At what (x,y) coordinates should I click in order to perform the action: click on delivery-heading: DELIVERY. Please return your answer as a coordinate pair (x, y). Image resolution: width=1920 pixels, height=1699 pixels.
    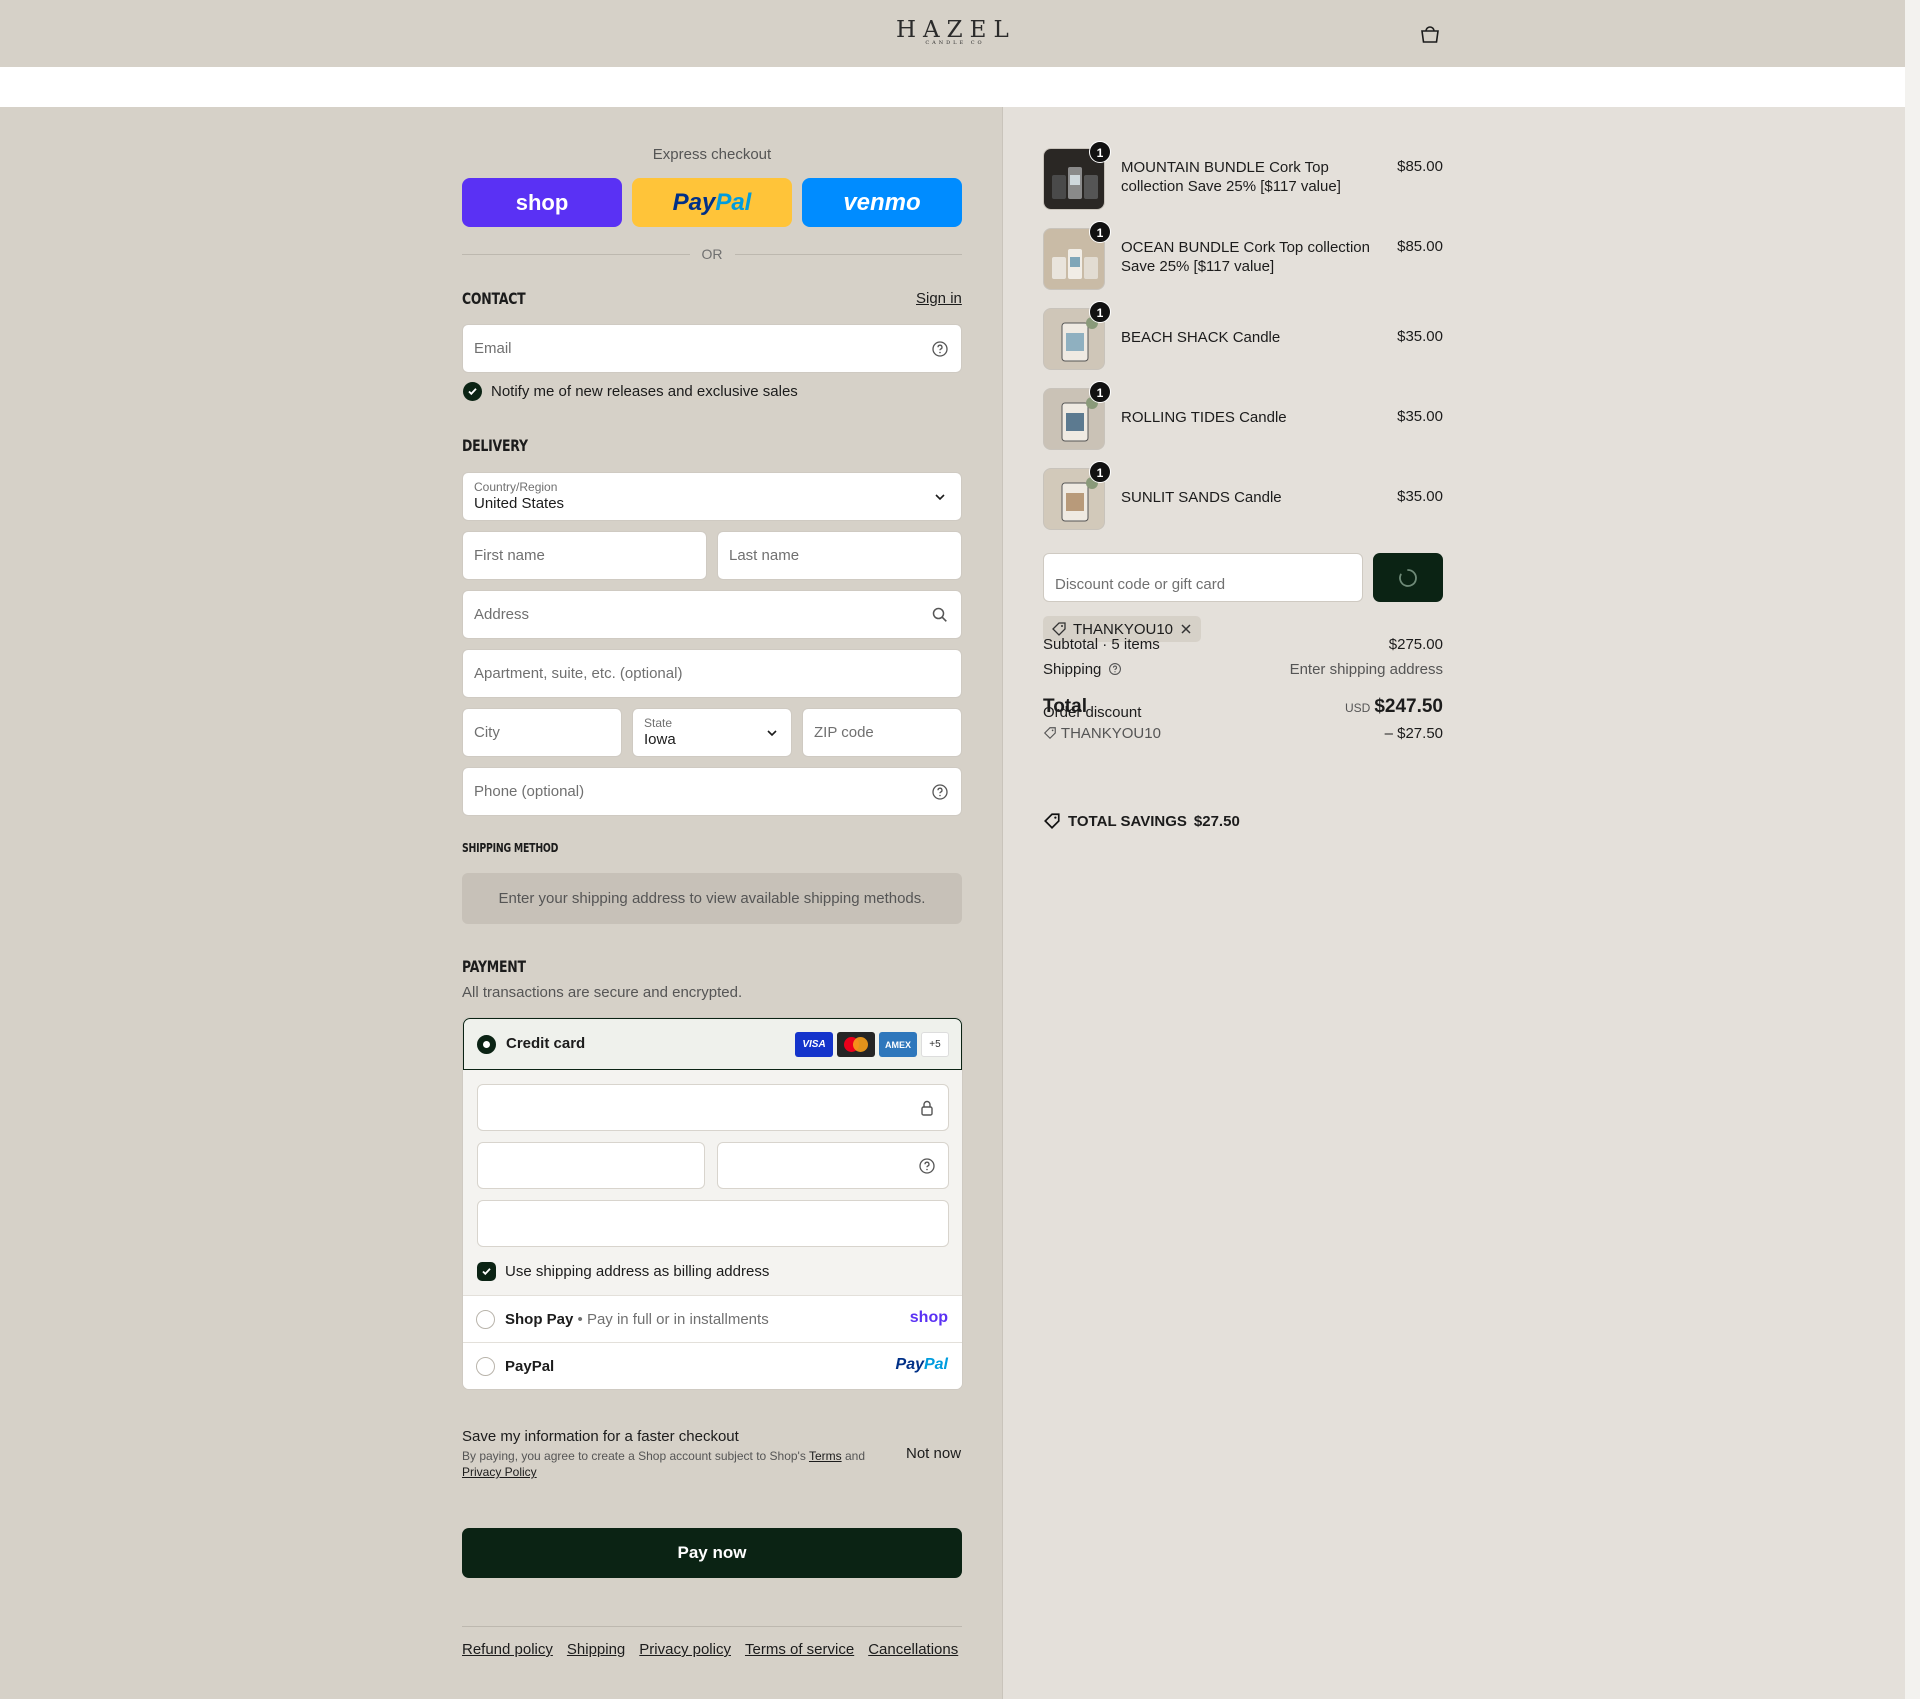
    Looking at the image, I should click on (495, 445).